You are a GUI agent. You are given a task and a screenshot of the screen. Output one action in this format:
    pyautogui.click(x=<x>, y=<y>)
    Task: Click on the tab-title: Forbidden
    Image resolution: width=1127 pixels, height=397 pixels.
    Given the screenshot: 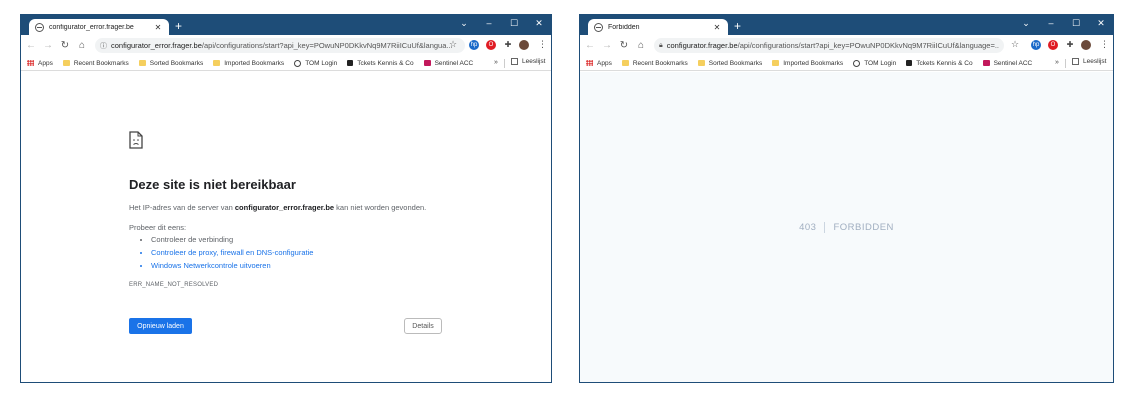 What is the action you would take?
    pyautogui.click(x=624, y=27)
    